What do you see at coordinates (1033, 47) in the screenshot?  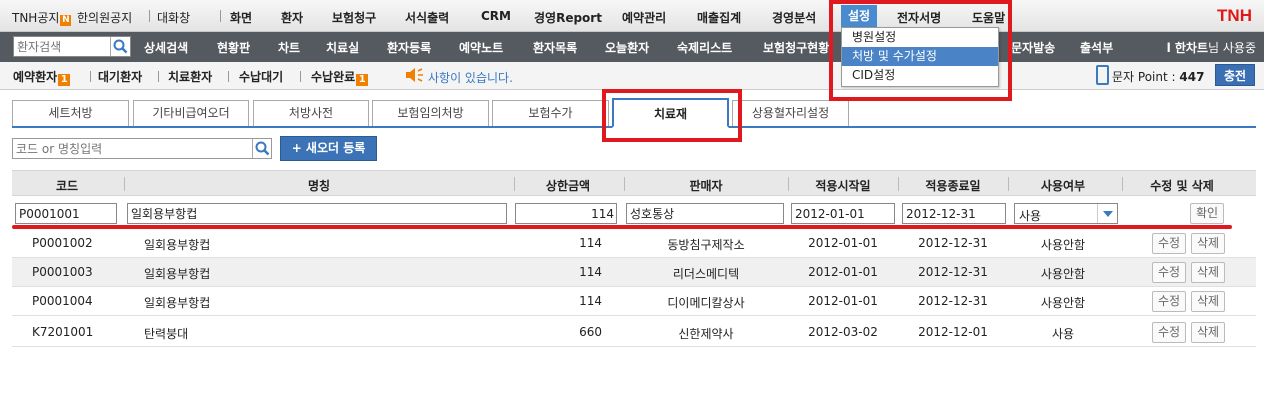 I see `nav-sms-send: 문자발송` at bounding box center [1033, 47].